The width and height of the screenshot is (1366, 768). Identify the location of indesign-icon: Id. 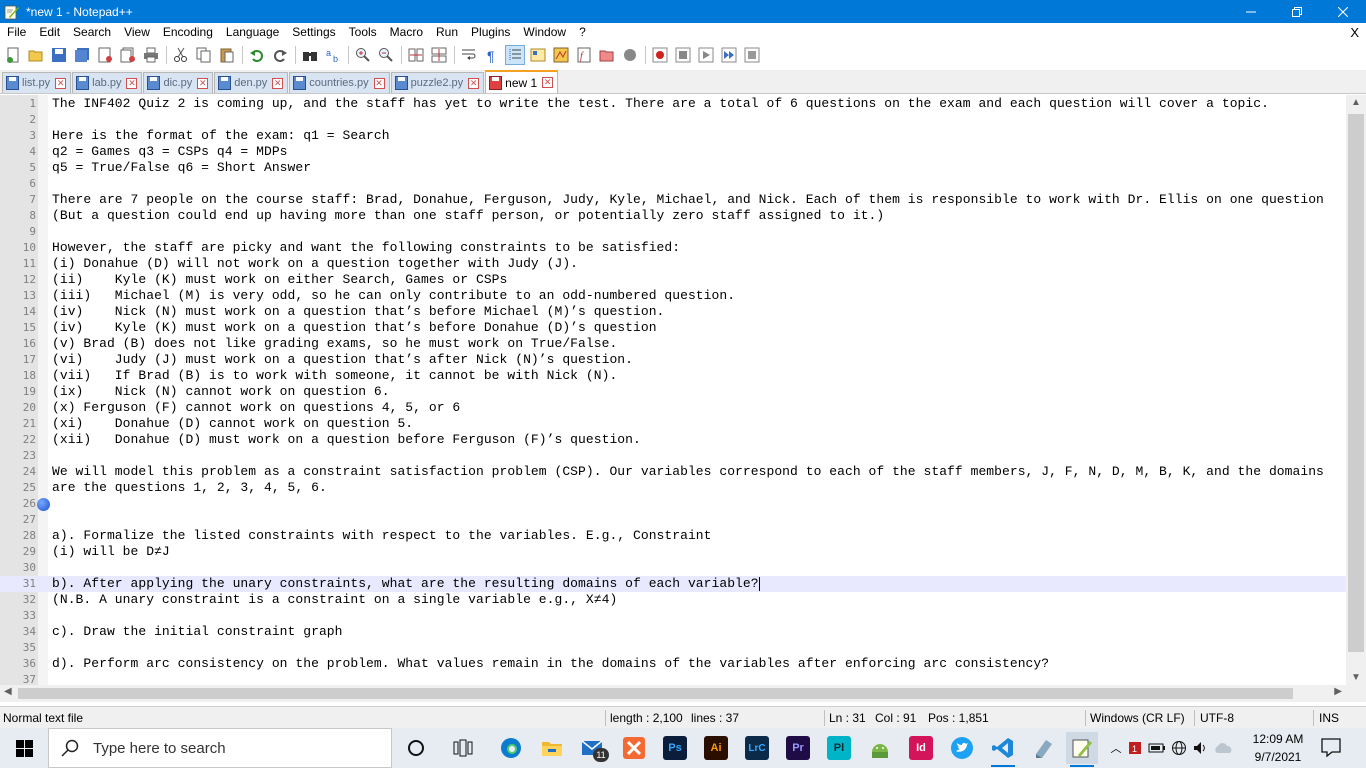
(921, 748).